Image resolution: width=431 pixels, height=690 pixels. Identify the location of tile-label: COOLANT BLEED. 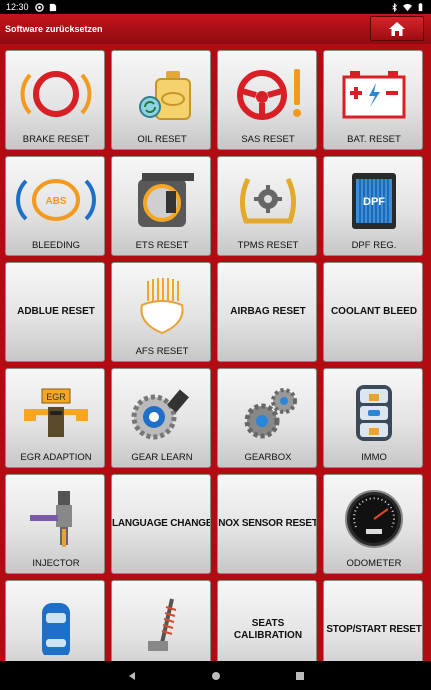
(374, 311).